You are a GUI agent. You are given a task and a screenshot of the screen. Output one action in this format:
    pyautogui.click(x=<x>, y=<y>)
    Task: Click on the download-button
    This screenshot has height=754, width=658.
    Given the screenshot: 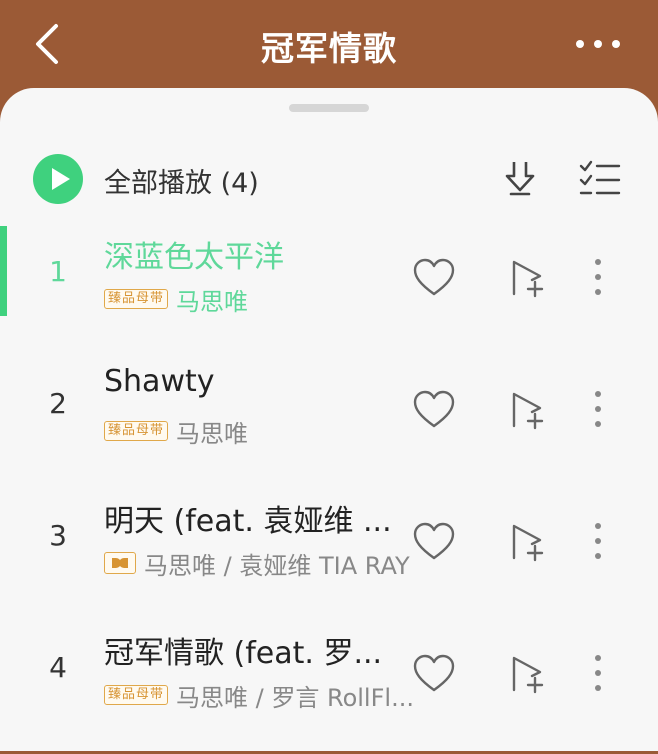 What is the action you would take?
    pyautogui.click(x=520, y=178)
    